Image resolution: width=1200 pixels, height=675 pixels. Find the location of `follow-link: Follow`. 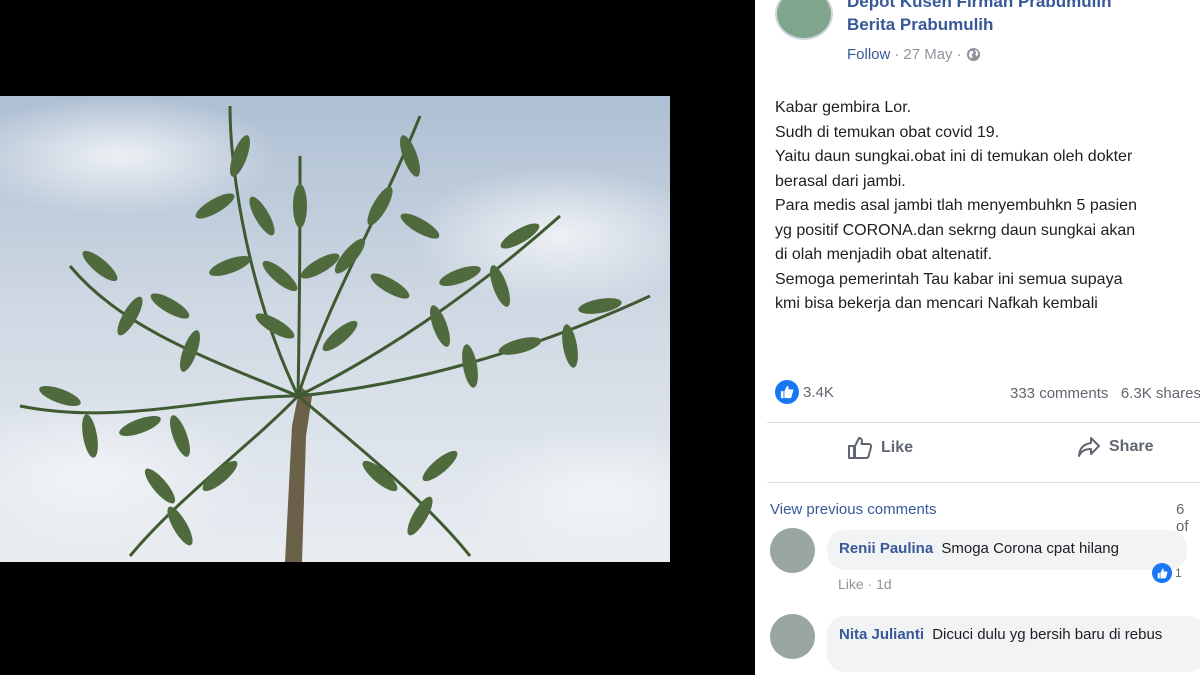

follow-link: Follow is located at coordinates (868, 54).